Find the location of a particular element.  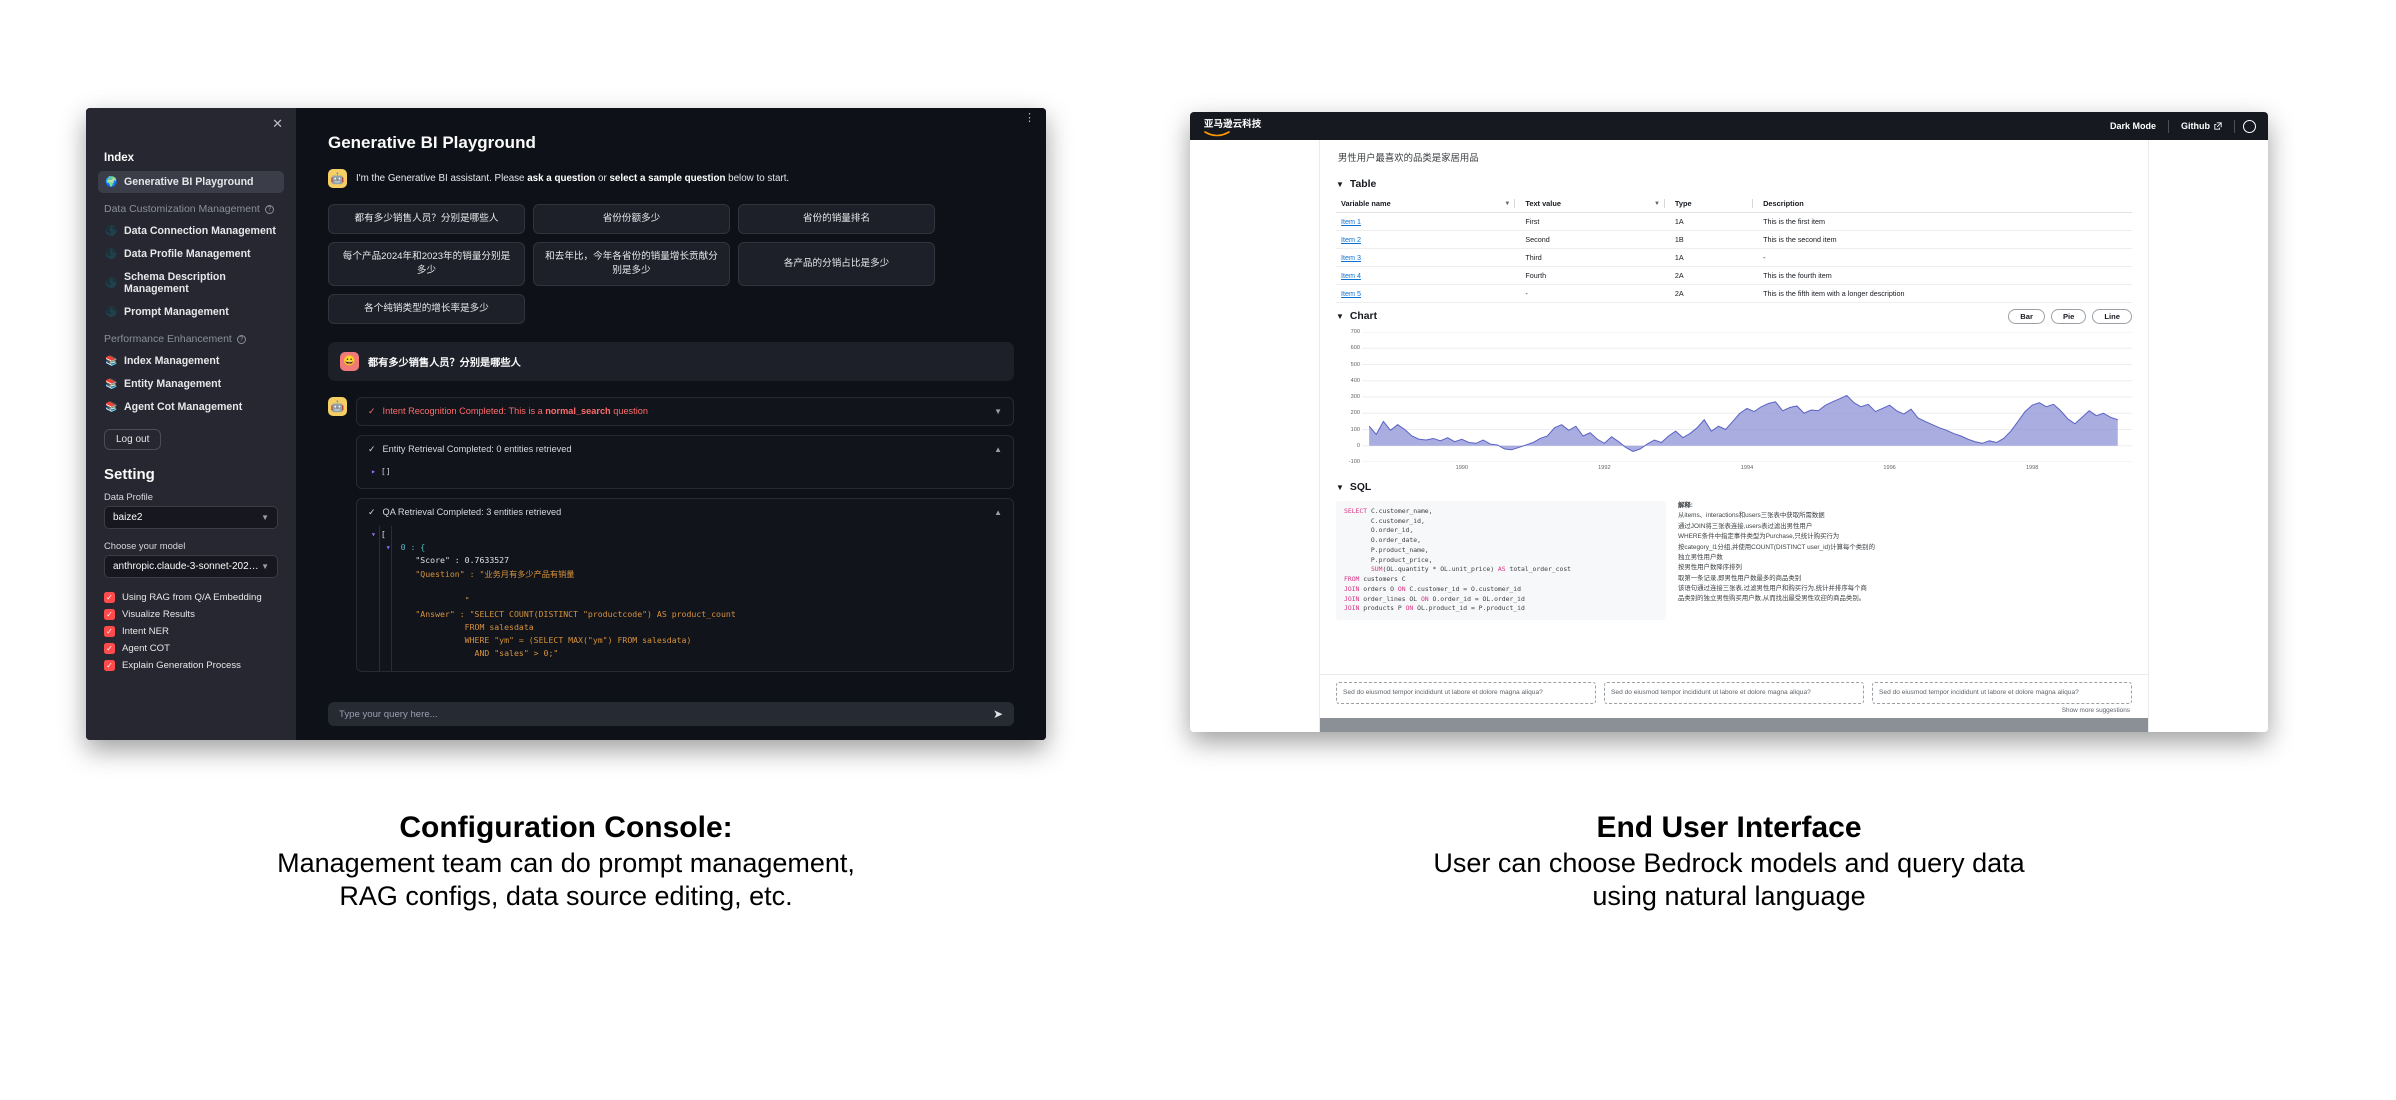

sample-question-button: 和去年比，今年各省份的销量增长贡献分别是多少 is located at coordinates (631, 263).